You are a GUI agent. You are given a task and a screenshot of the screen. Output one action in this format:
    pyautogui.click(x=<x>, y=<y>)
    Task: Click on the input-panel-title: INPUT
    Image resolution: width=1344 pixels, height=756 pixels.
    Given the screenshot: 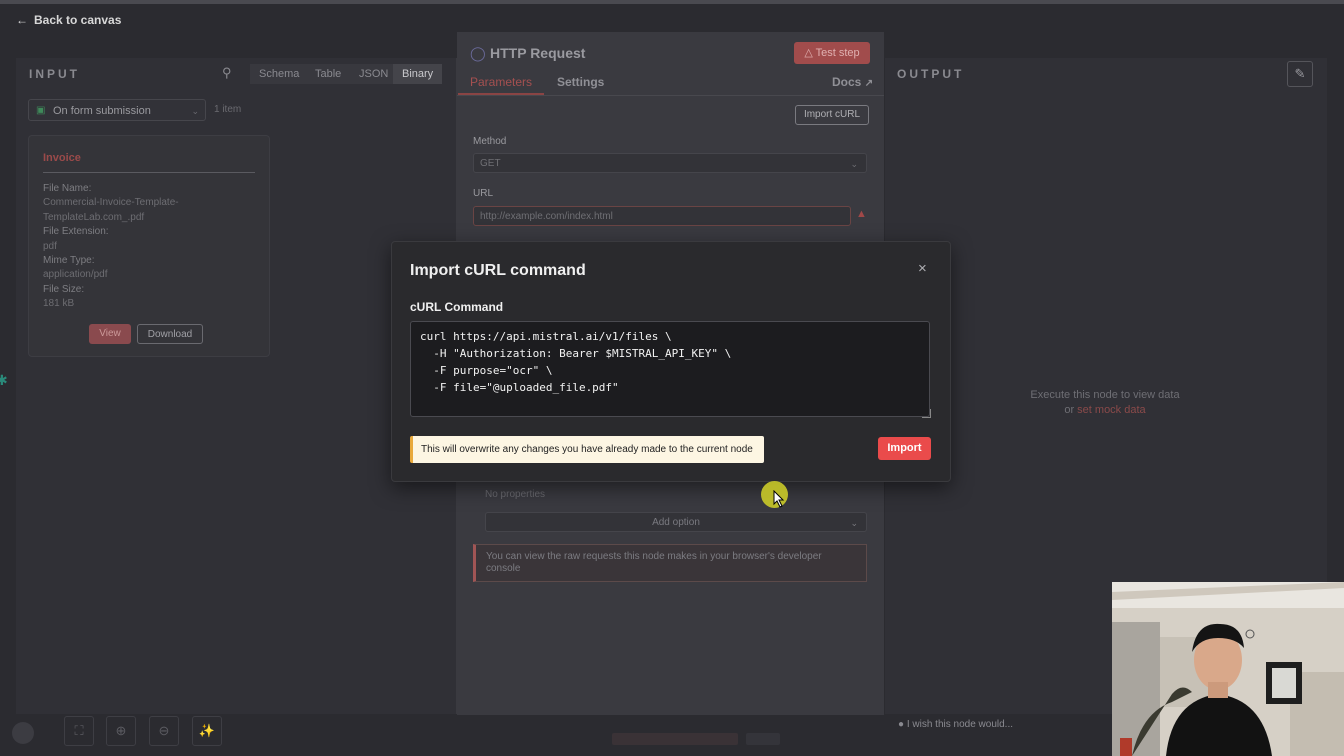 What is the action you would take?
    pyautogui.click(x=54, y=74)
    